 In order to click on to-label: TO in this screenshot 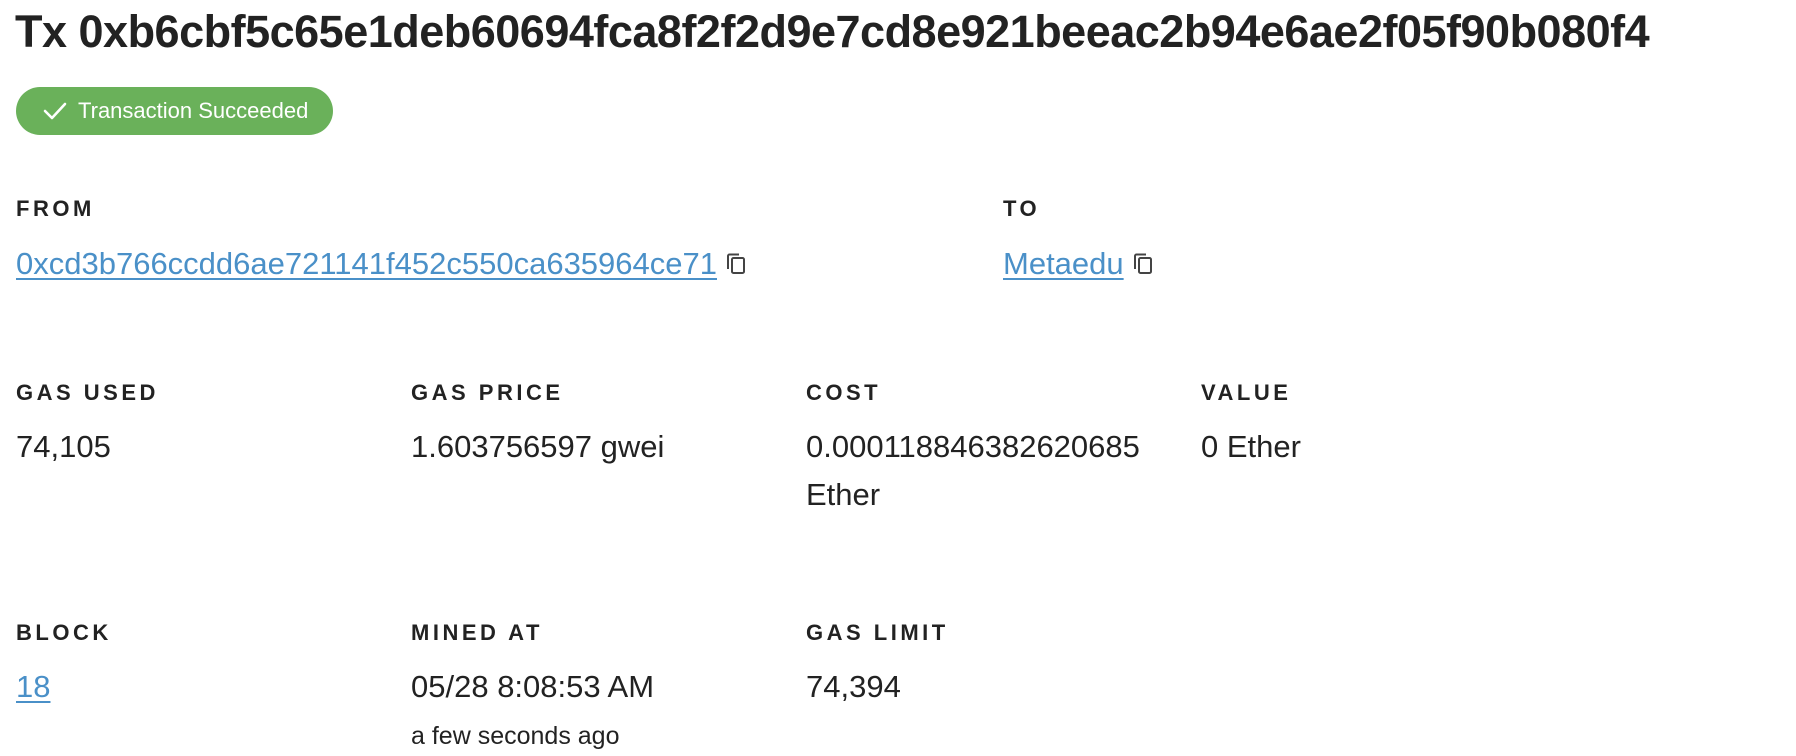, I will do `click(1022, 208)`.